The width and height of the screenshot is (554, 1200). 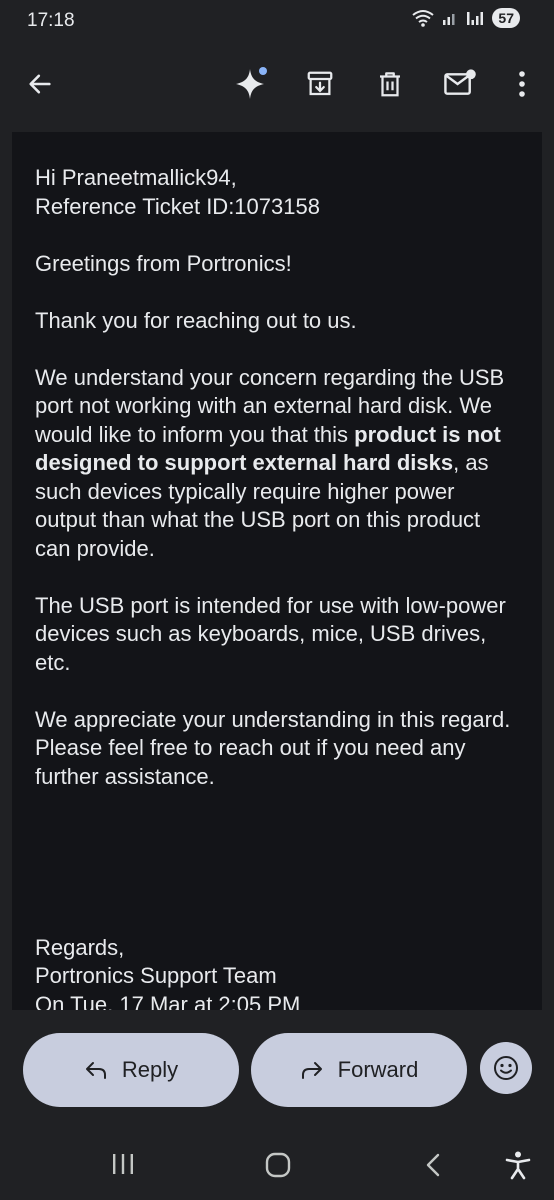 What do you see at coordinates (449, 19) in the screenshot?
I see `signal-icon` at bounding box center [449, 19].